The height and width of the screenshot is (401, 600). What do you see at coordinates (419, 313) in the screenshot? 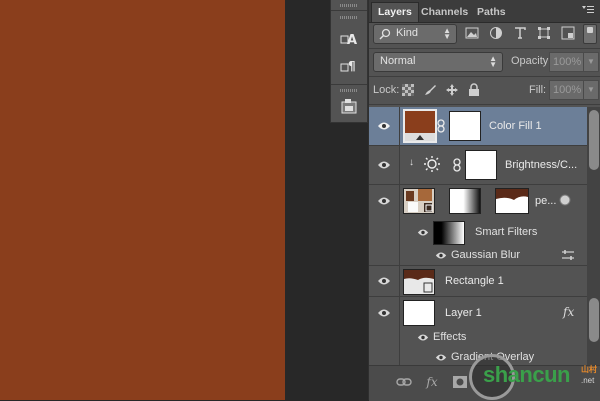
I see `layer-thumbnail` at bounding box center [419, 313].